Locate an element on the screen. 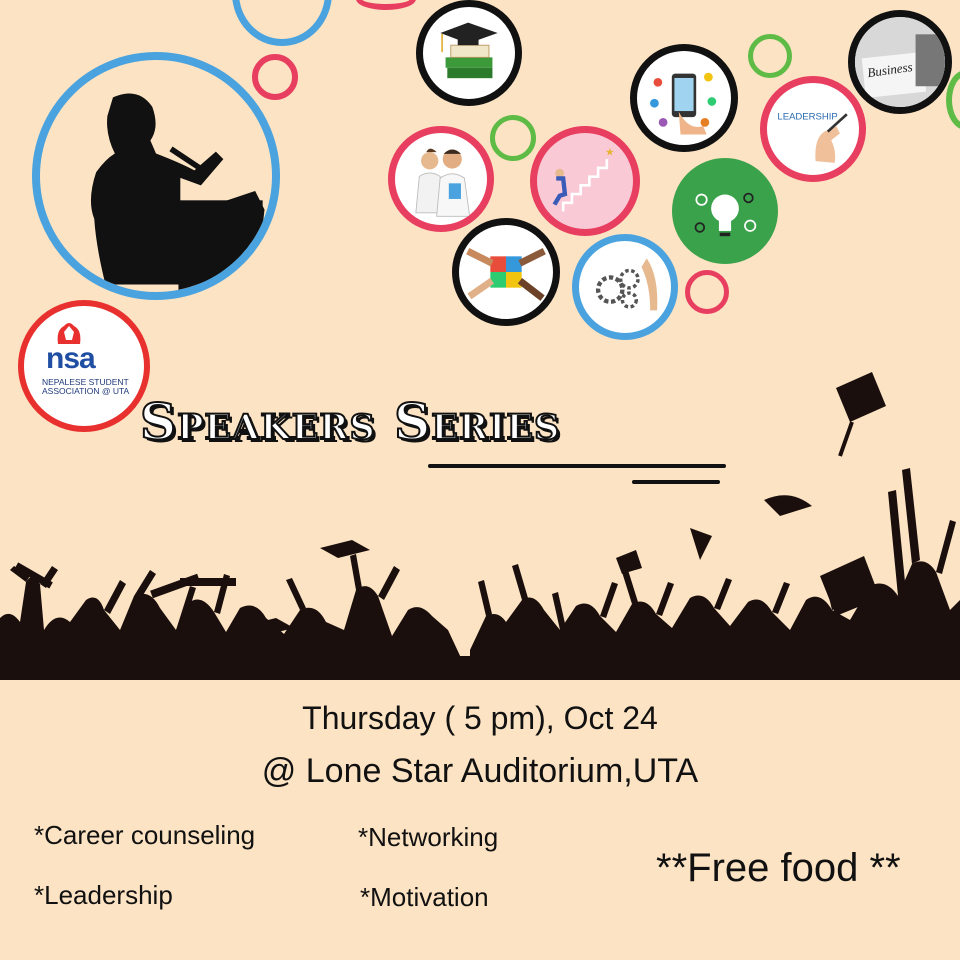  smartphone-icon is located at coordinates (683, 103).